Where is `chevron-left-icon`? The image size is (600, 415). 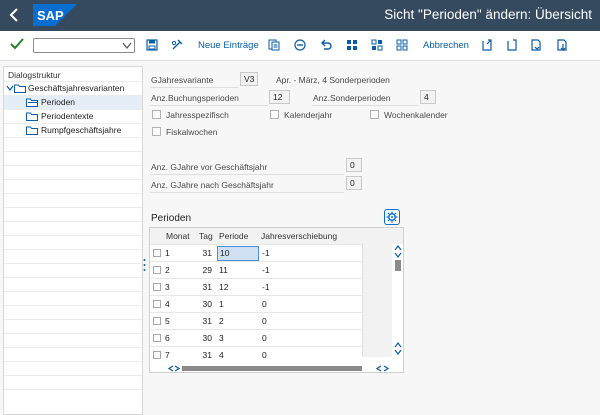 chevron-left-icon is located at coordinates (379, 368).